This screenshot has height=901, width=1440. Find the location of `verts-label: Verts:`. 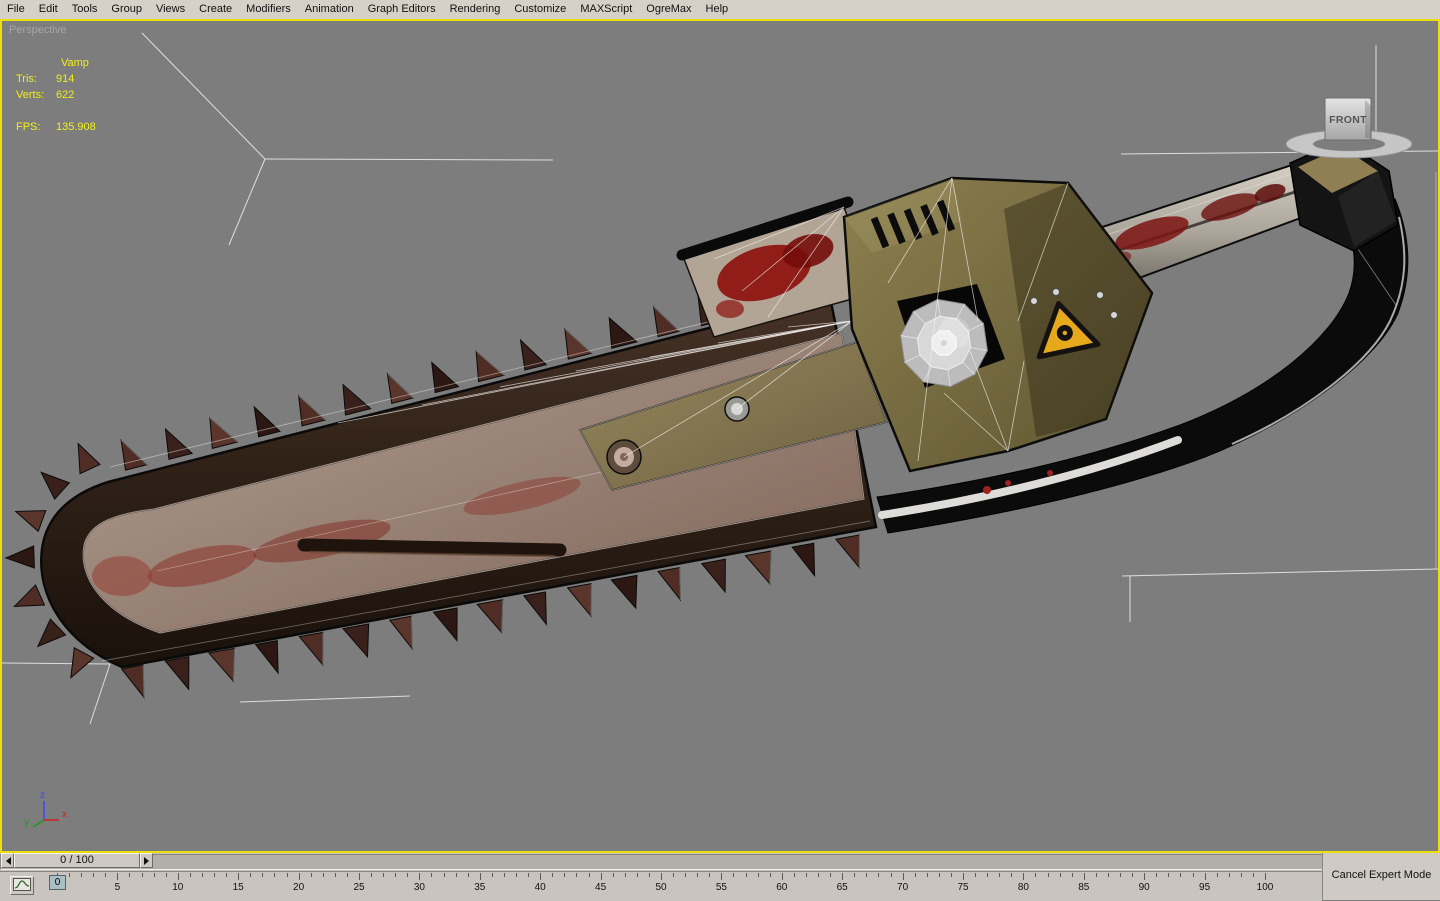

verts-label: Verts: is located at coordinates (30, 95).